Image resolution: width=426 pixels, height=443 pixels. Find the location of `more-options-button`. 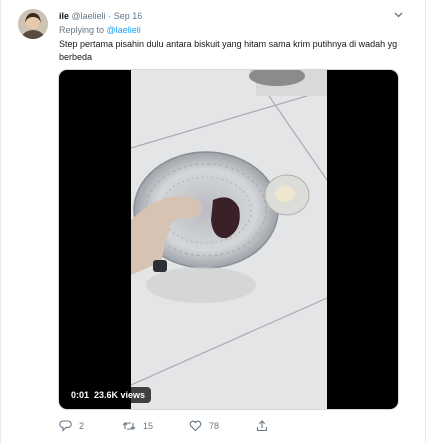

more-options-button is located at coordinates (398, 15).